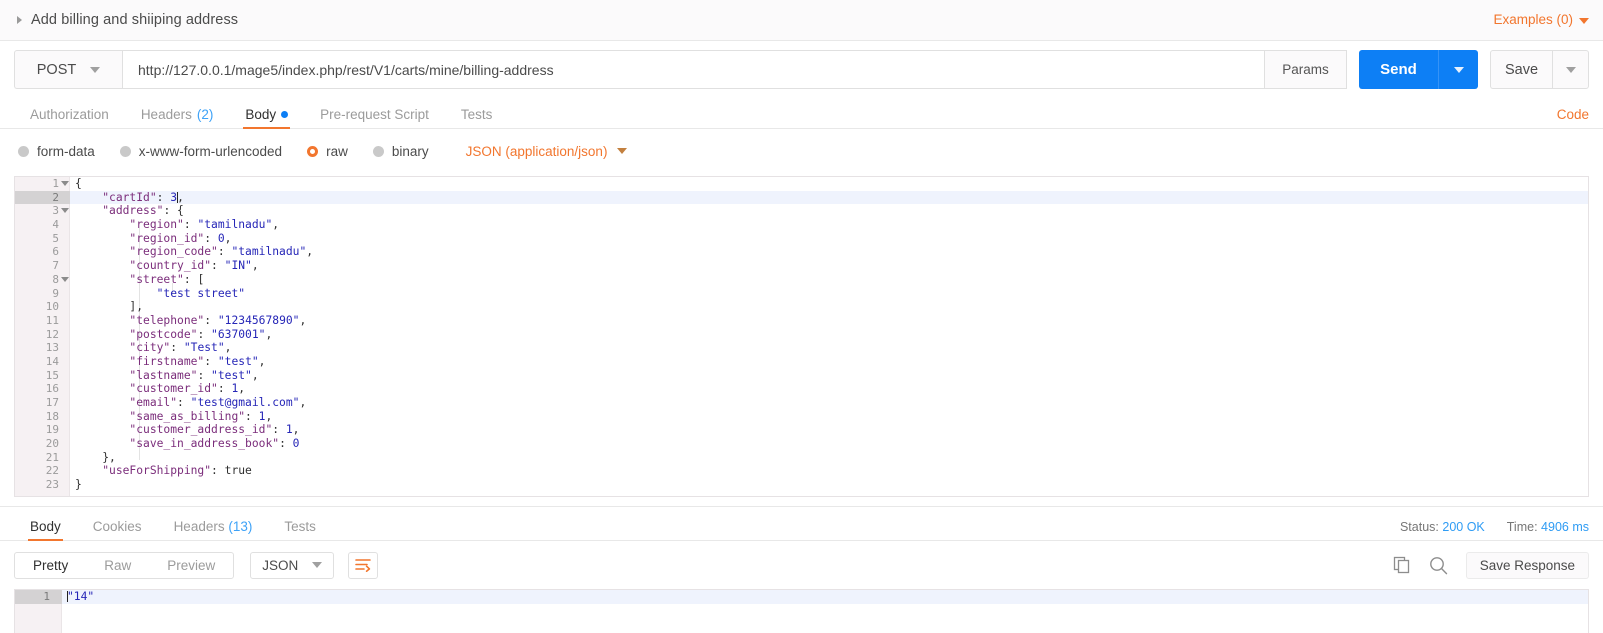 The width and height of the screenshot is (1603, 633). I want to click on line-text: "country_id": "IN",, so click(194, 266).